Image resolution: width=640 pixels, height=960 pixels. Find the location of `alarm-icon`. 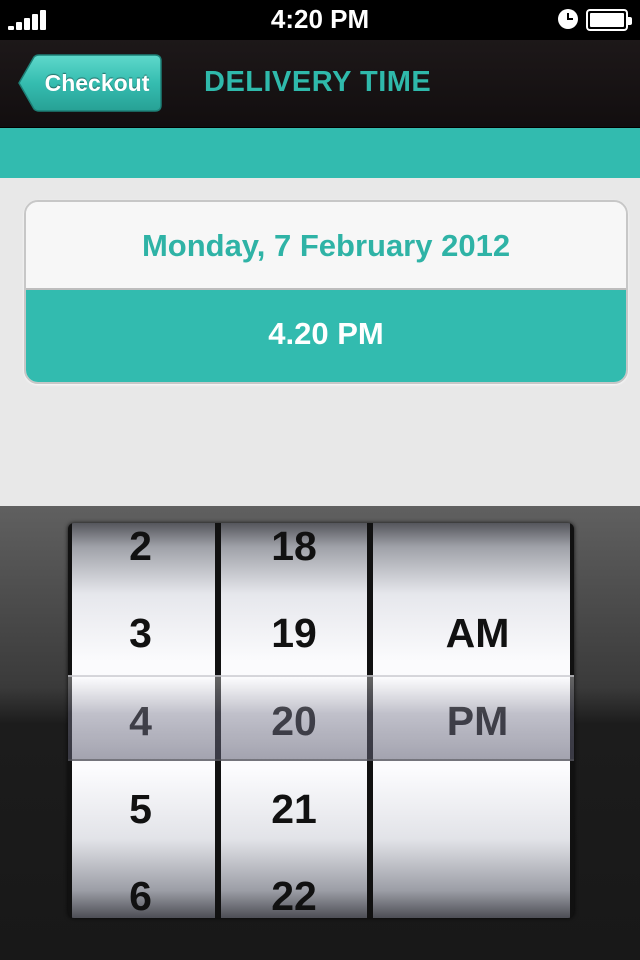

alarm-icon is located at coordinates (568, 19).